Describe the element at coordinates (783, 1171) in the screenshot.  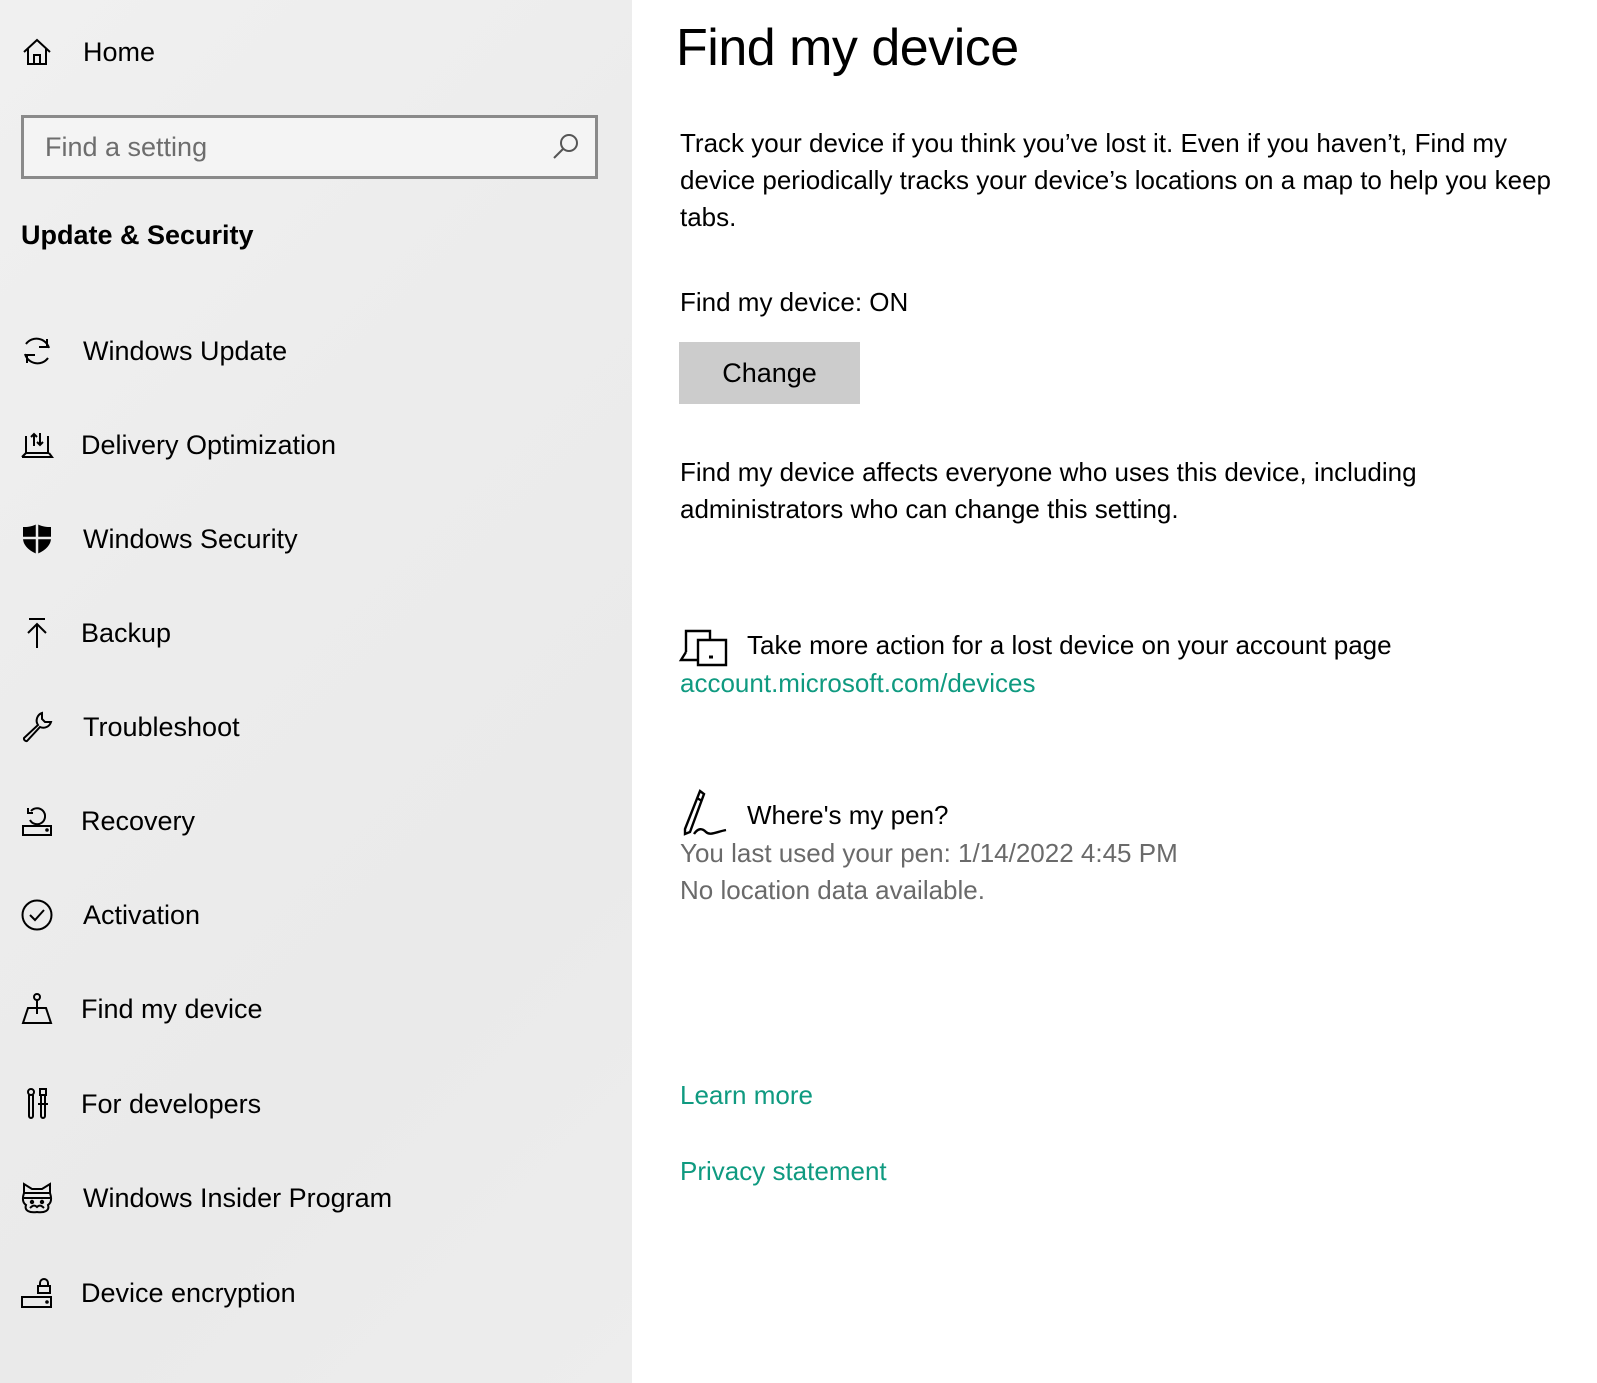
I see `privacy-statement-link: Privacy statement` at that location.